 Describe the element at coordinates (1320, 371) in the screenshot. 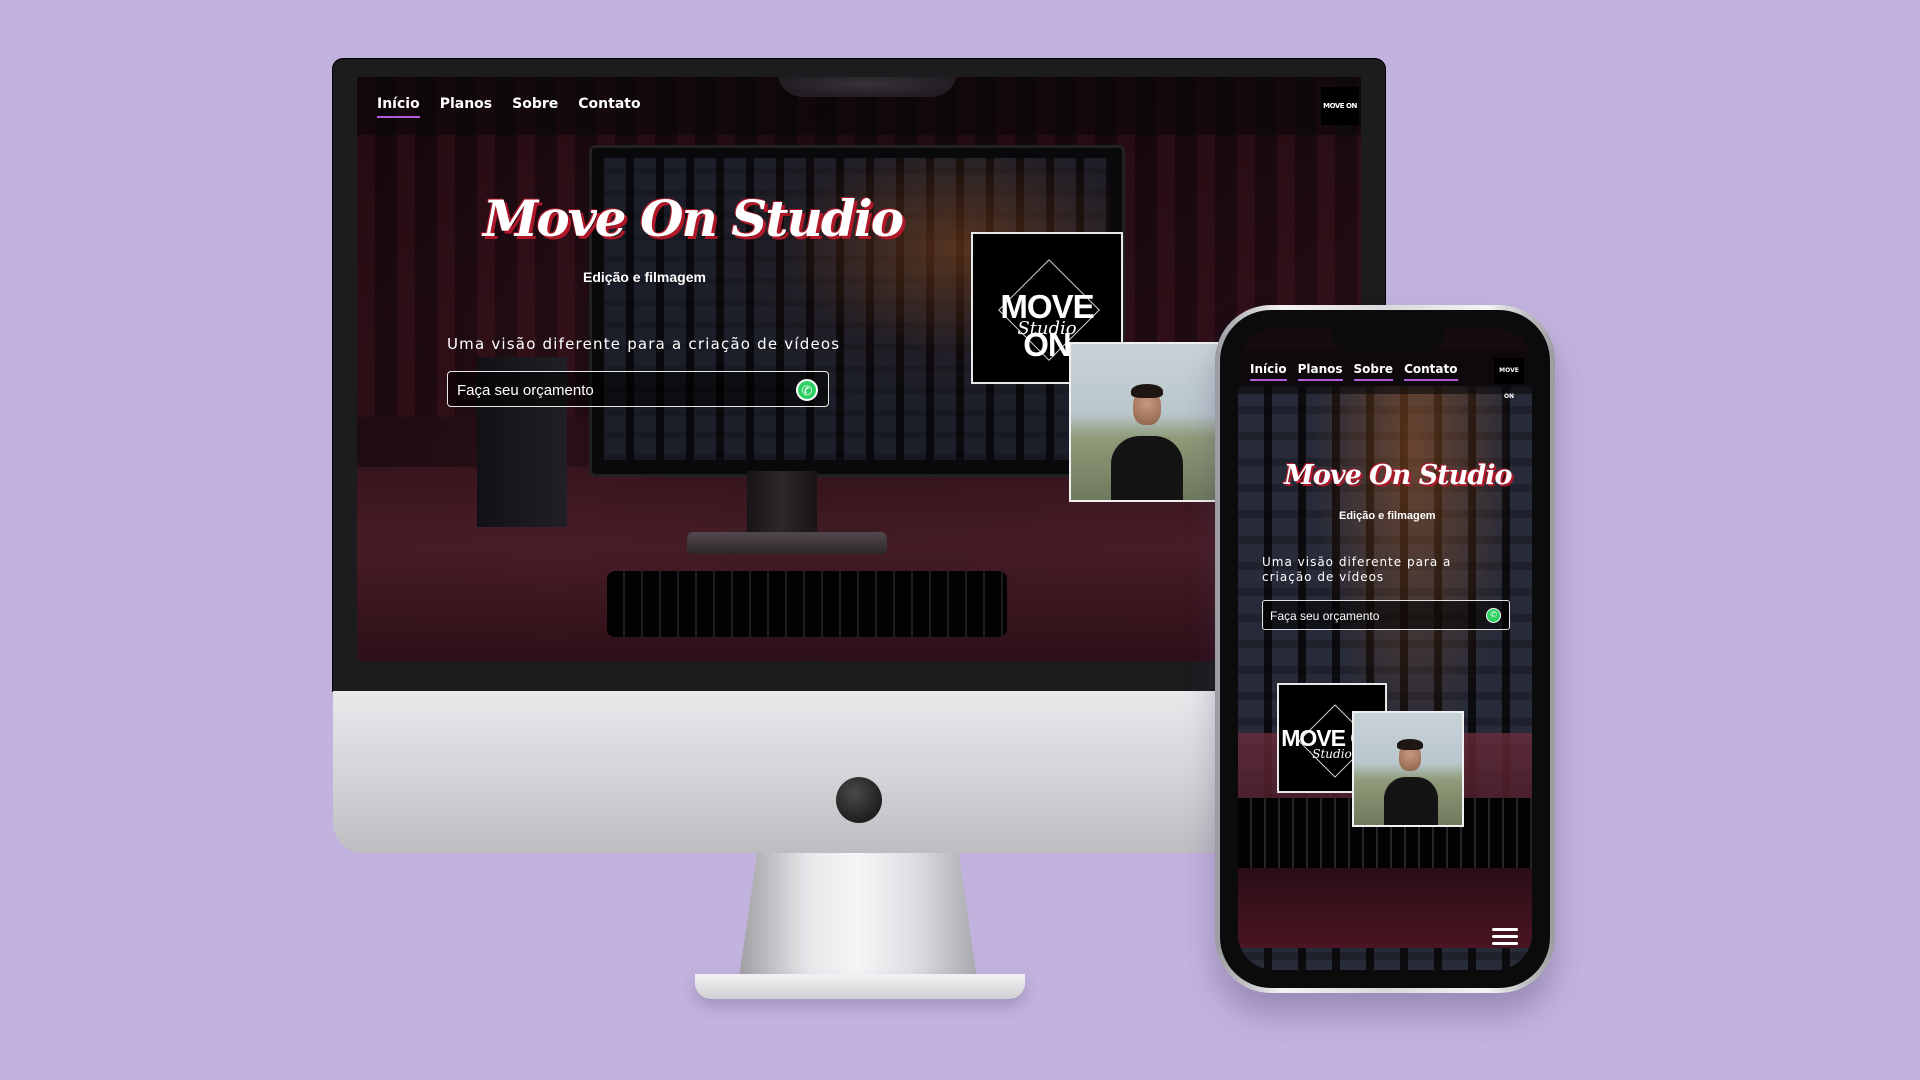

I see `mobile-nav-item-planos: Planos` at that location.